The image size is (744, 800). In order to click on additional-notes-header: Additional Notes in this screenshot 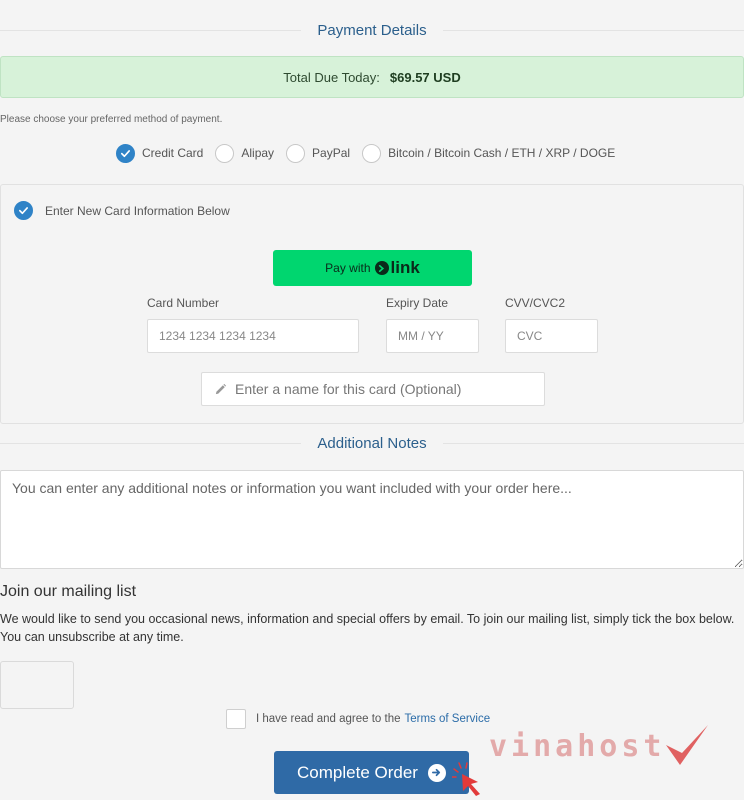, I will do `click(372, 443)`.